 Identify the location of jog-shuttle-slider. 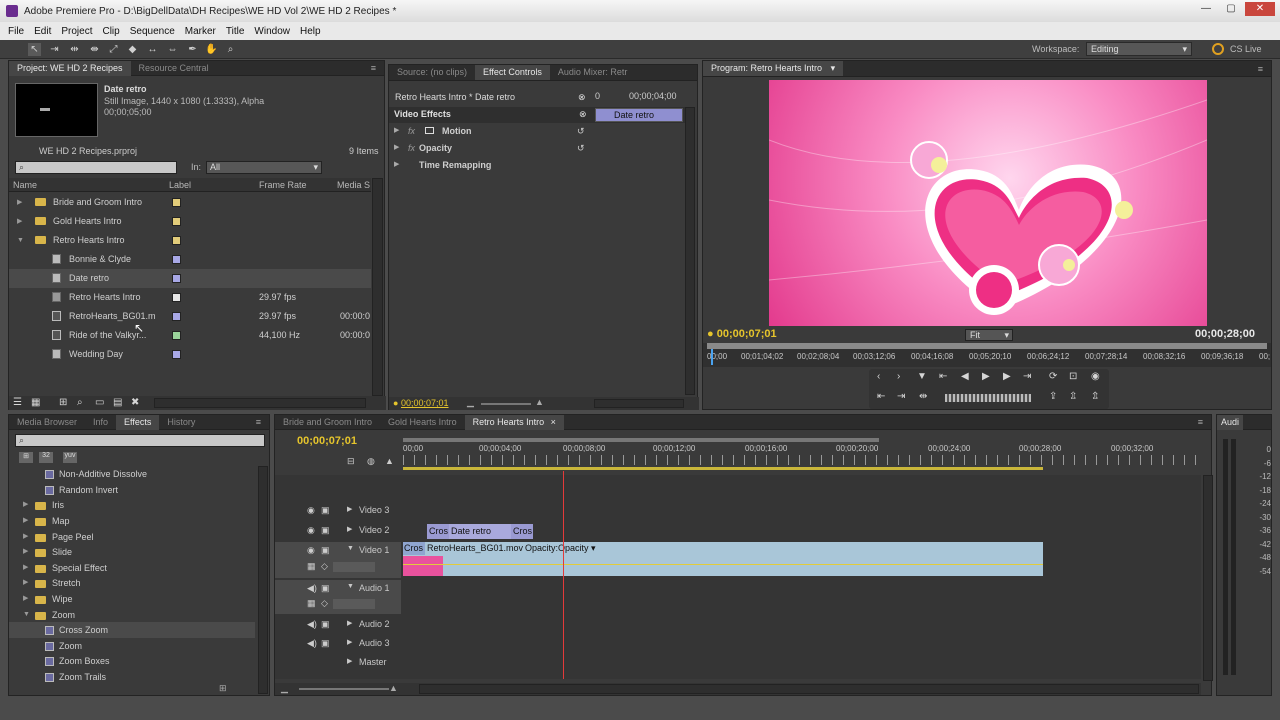
(988, 398).